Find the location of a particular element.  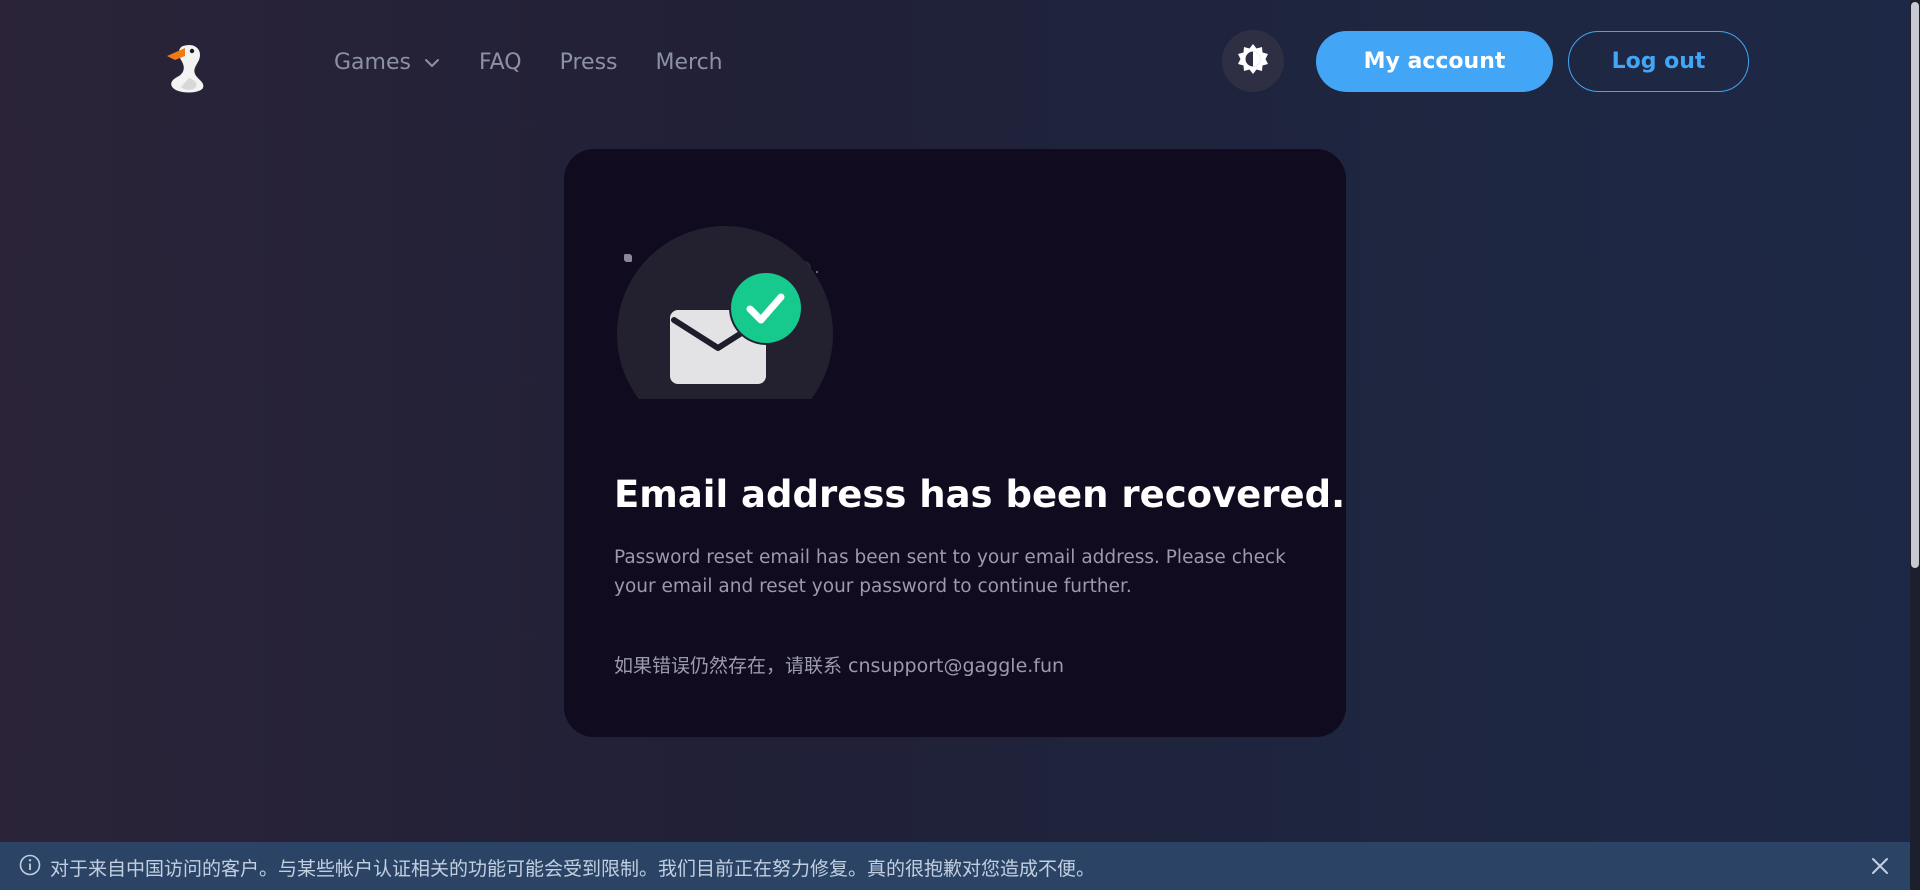

main-nav: Games FAQ Press Merch is located at coordinates (528, 62).